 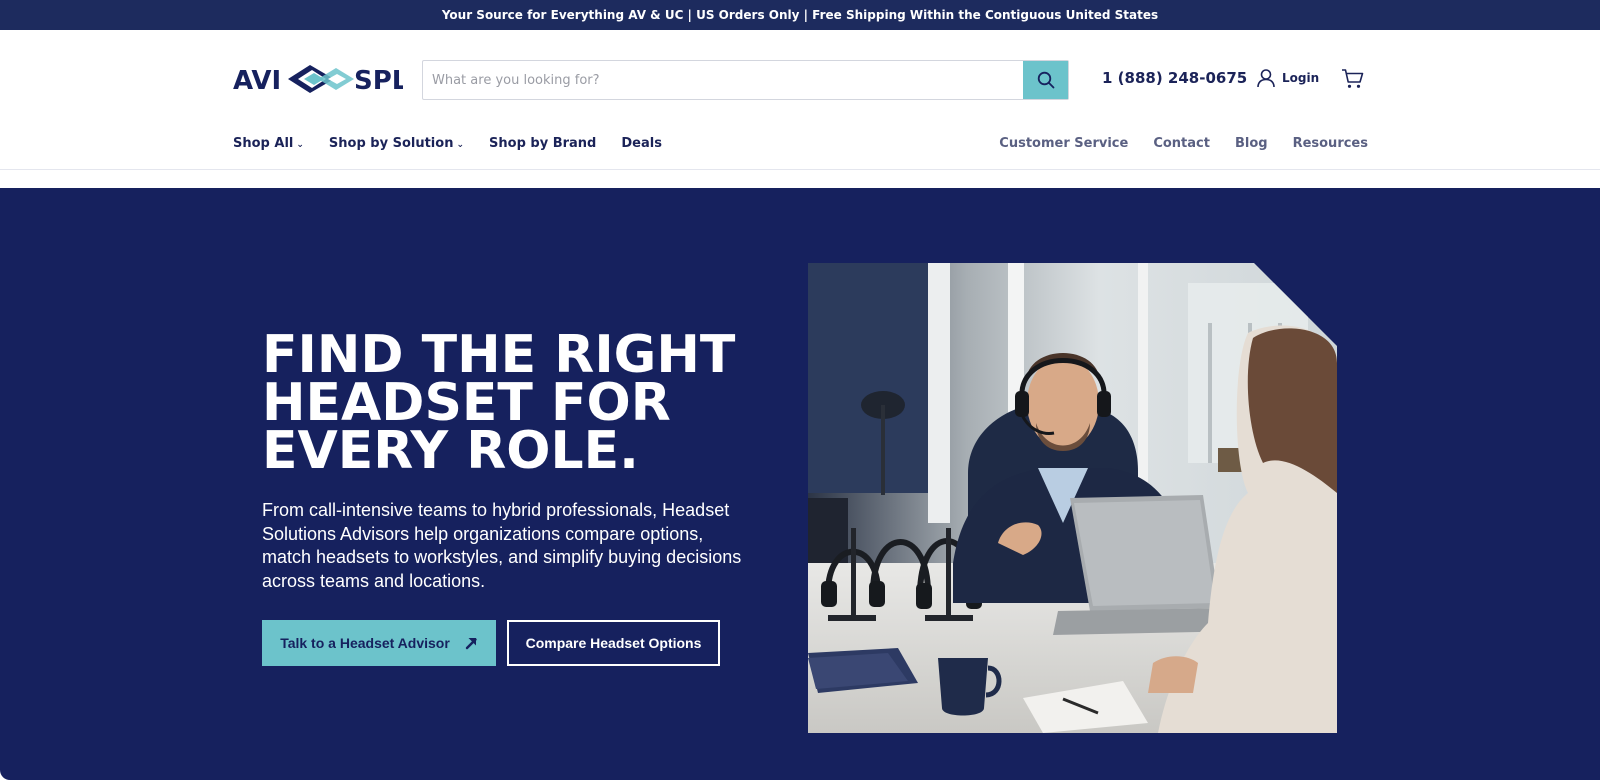 I want to click on nav-shop-by-solution: Shop by Solution ⌄, so click(x=396, y=143).